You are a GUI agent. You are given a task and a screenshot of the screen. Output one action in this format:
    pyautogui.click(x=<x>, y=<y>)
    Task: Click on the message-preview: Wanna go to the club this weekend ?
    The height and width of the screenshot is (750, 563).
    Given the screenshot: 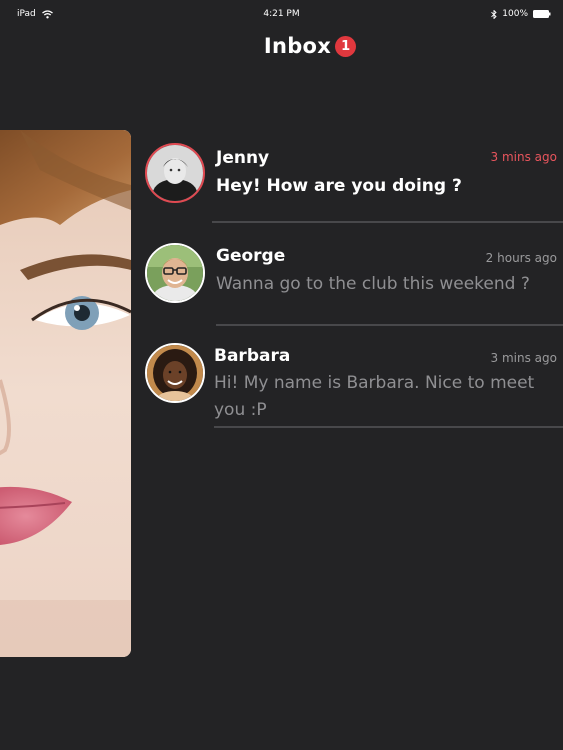 What is the action you would take?
    pyautogui.click(x=373, y=284)
    